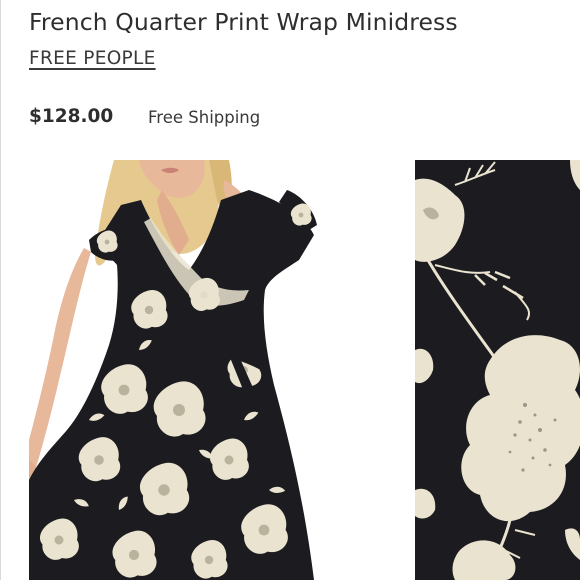  What do you see at coordinates (243, 22) in the screenshot?
I see `product-title: French Quarter Print Wrap Minidress` at bounding box center [243, 22].